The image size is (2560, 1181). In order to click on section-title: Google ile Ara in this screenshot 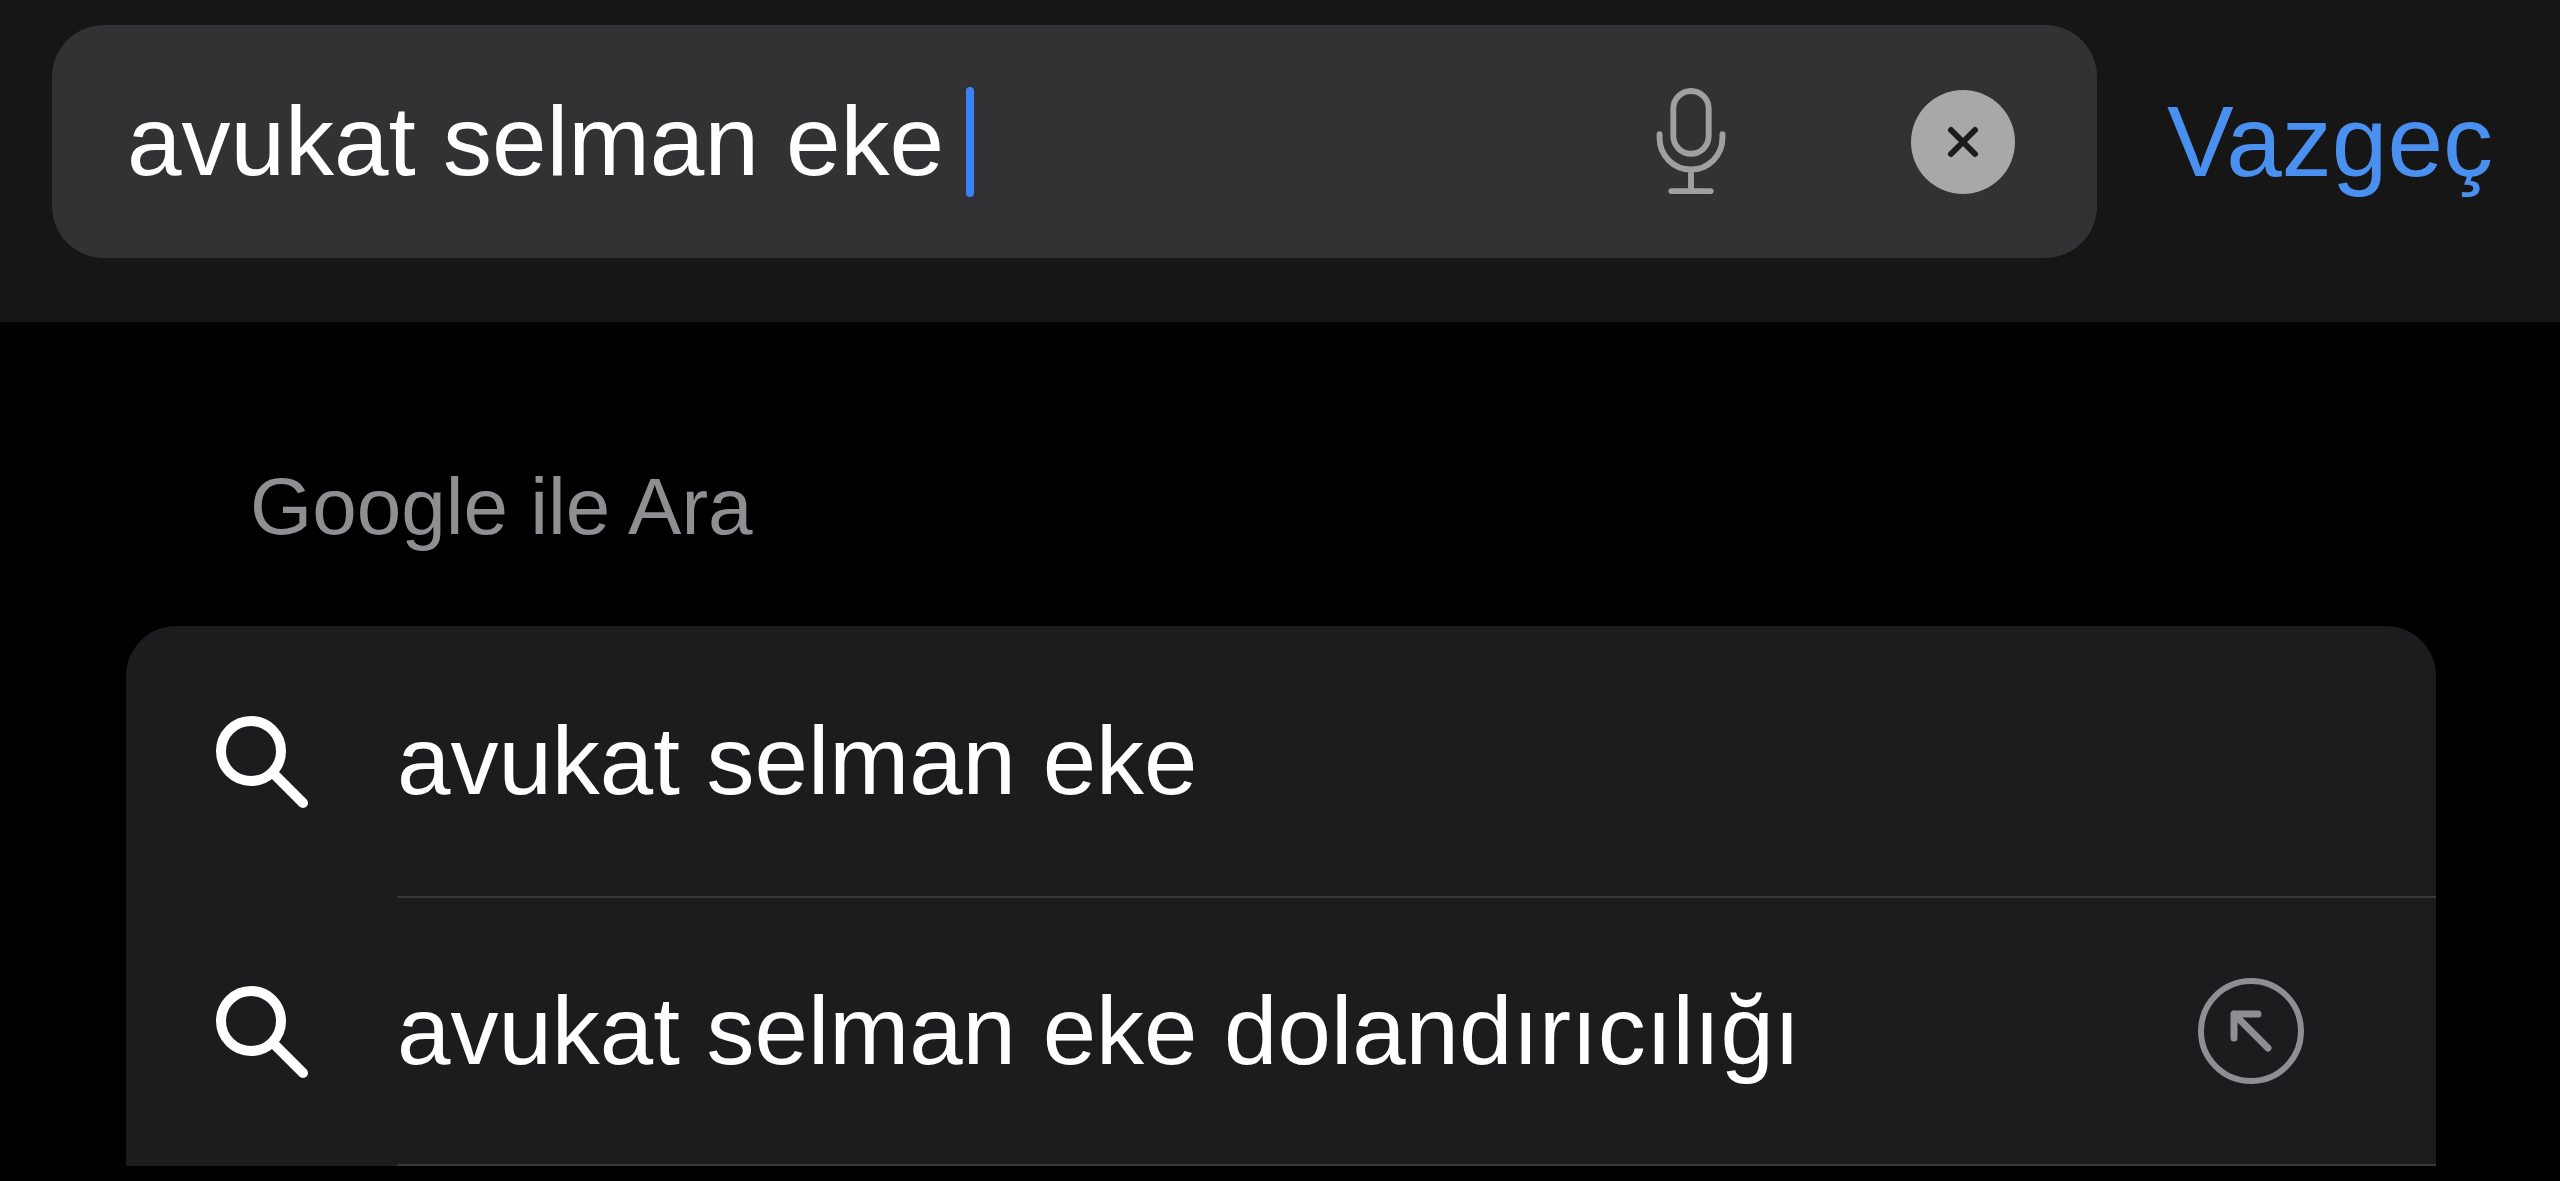, I will do `click(502, 507)`.